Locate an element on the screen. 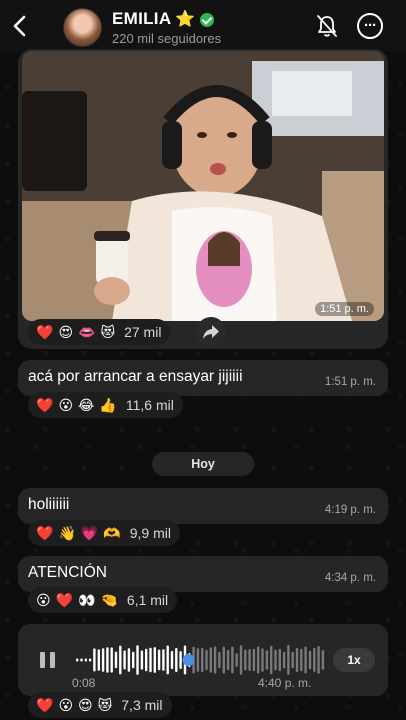 Image resolution: width=406 pixels, height=720 pixels. message-reactions: ❤️ 👋 💗 🫶 9,9 mil is located at coordinates (104, 533).